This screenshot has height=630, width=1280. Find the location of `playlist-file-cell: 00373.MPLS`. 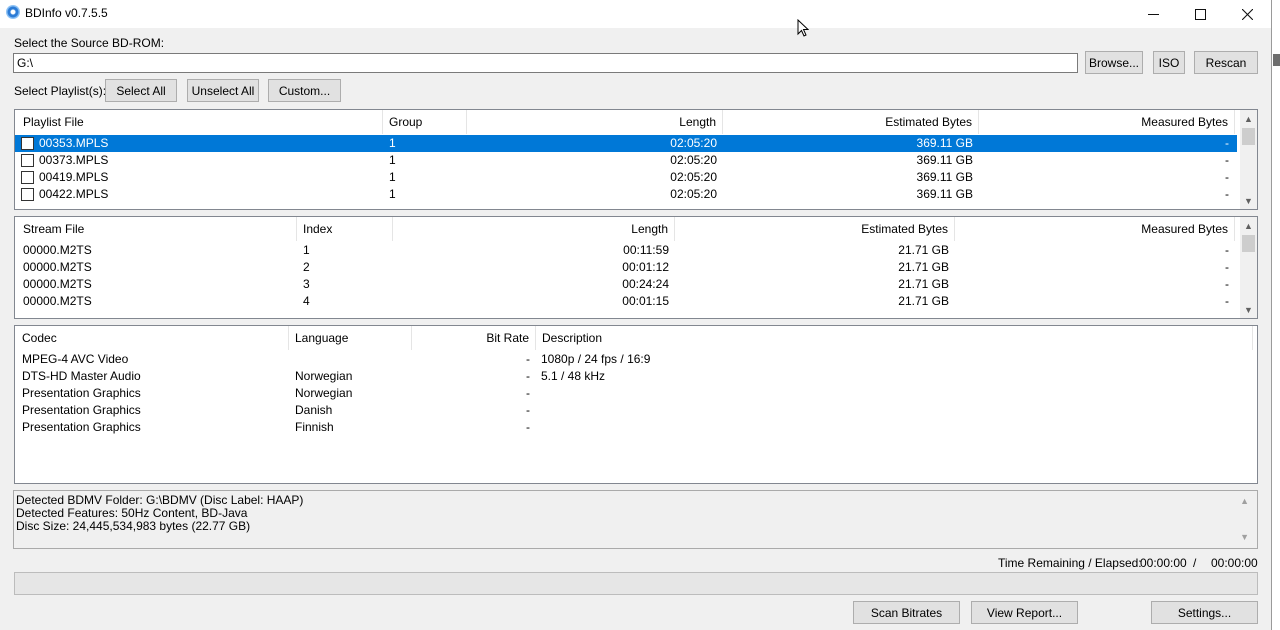

playlist-file-cell: 00373.MPLS is located at coordinates (74, 160).